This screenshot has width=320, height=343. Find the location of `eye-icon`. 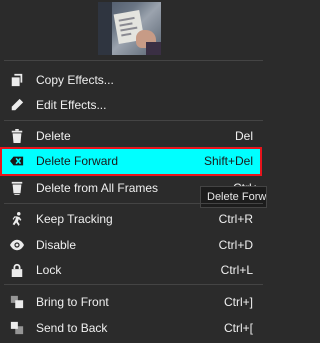

eye-icon is located at coordinates (17, 245).